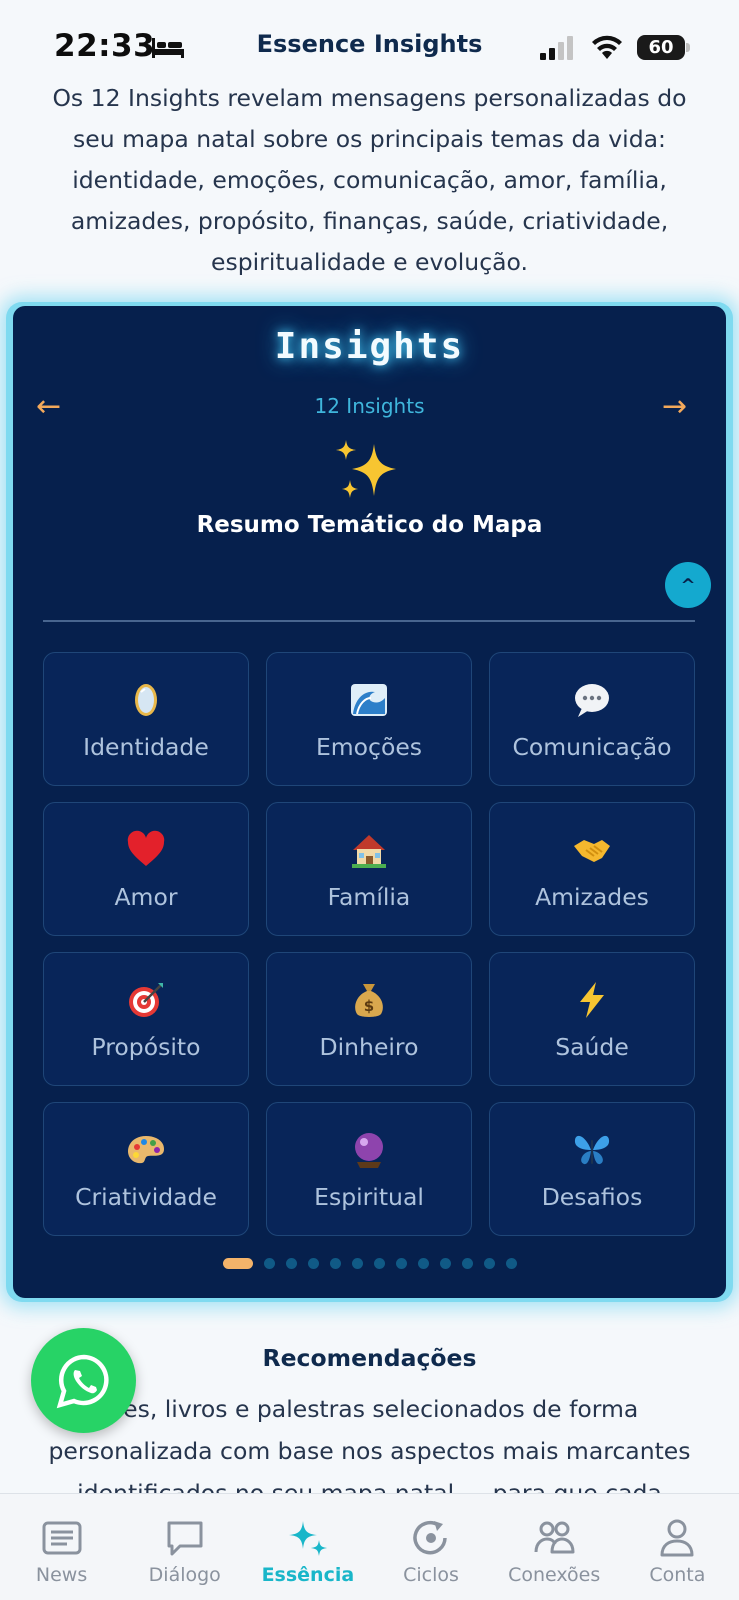 The width and height of the screenshot is (739, 1600). Describe the element at coordinates (688, 47) in the screenshot. I see `battery-tip` at that location.